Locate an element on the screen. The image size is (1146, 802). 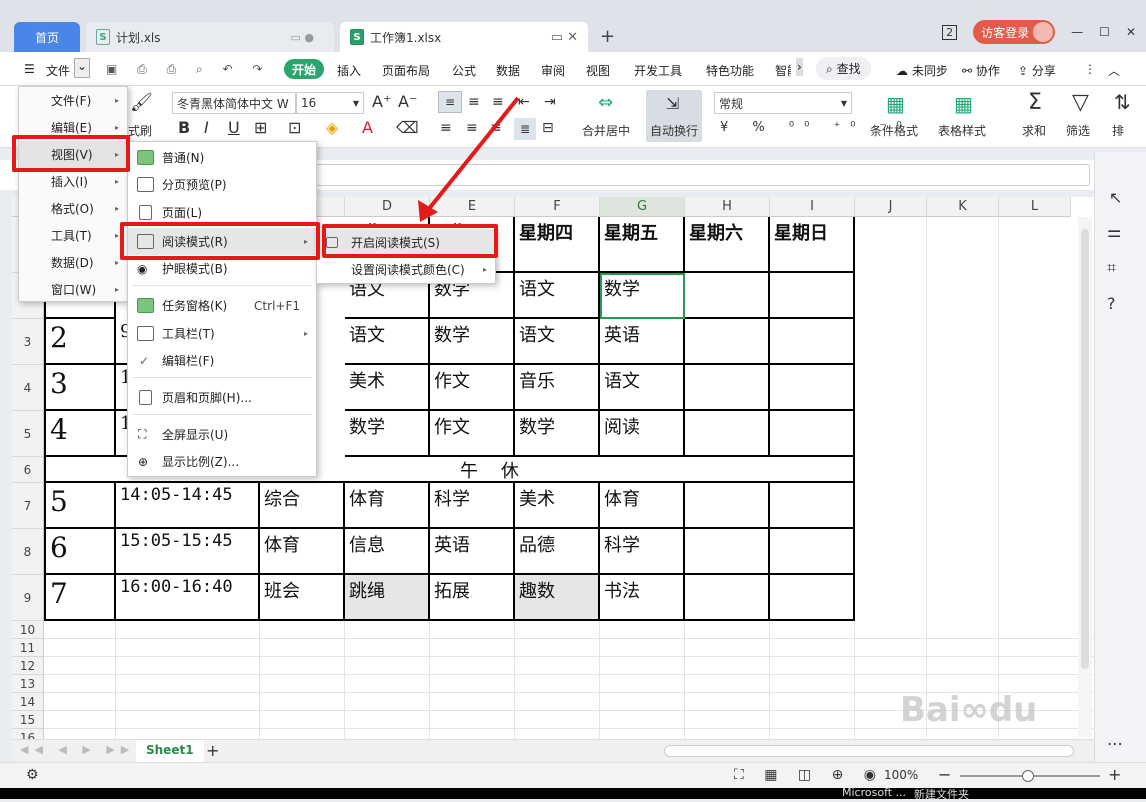
annotation-arrow is located at coordinates (469, 159).